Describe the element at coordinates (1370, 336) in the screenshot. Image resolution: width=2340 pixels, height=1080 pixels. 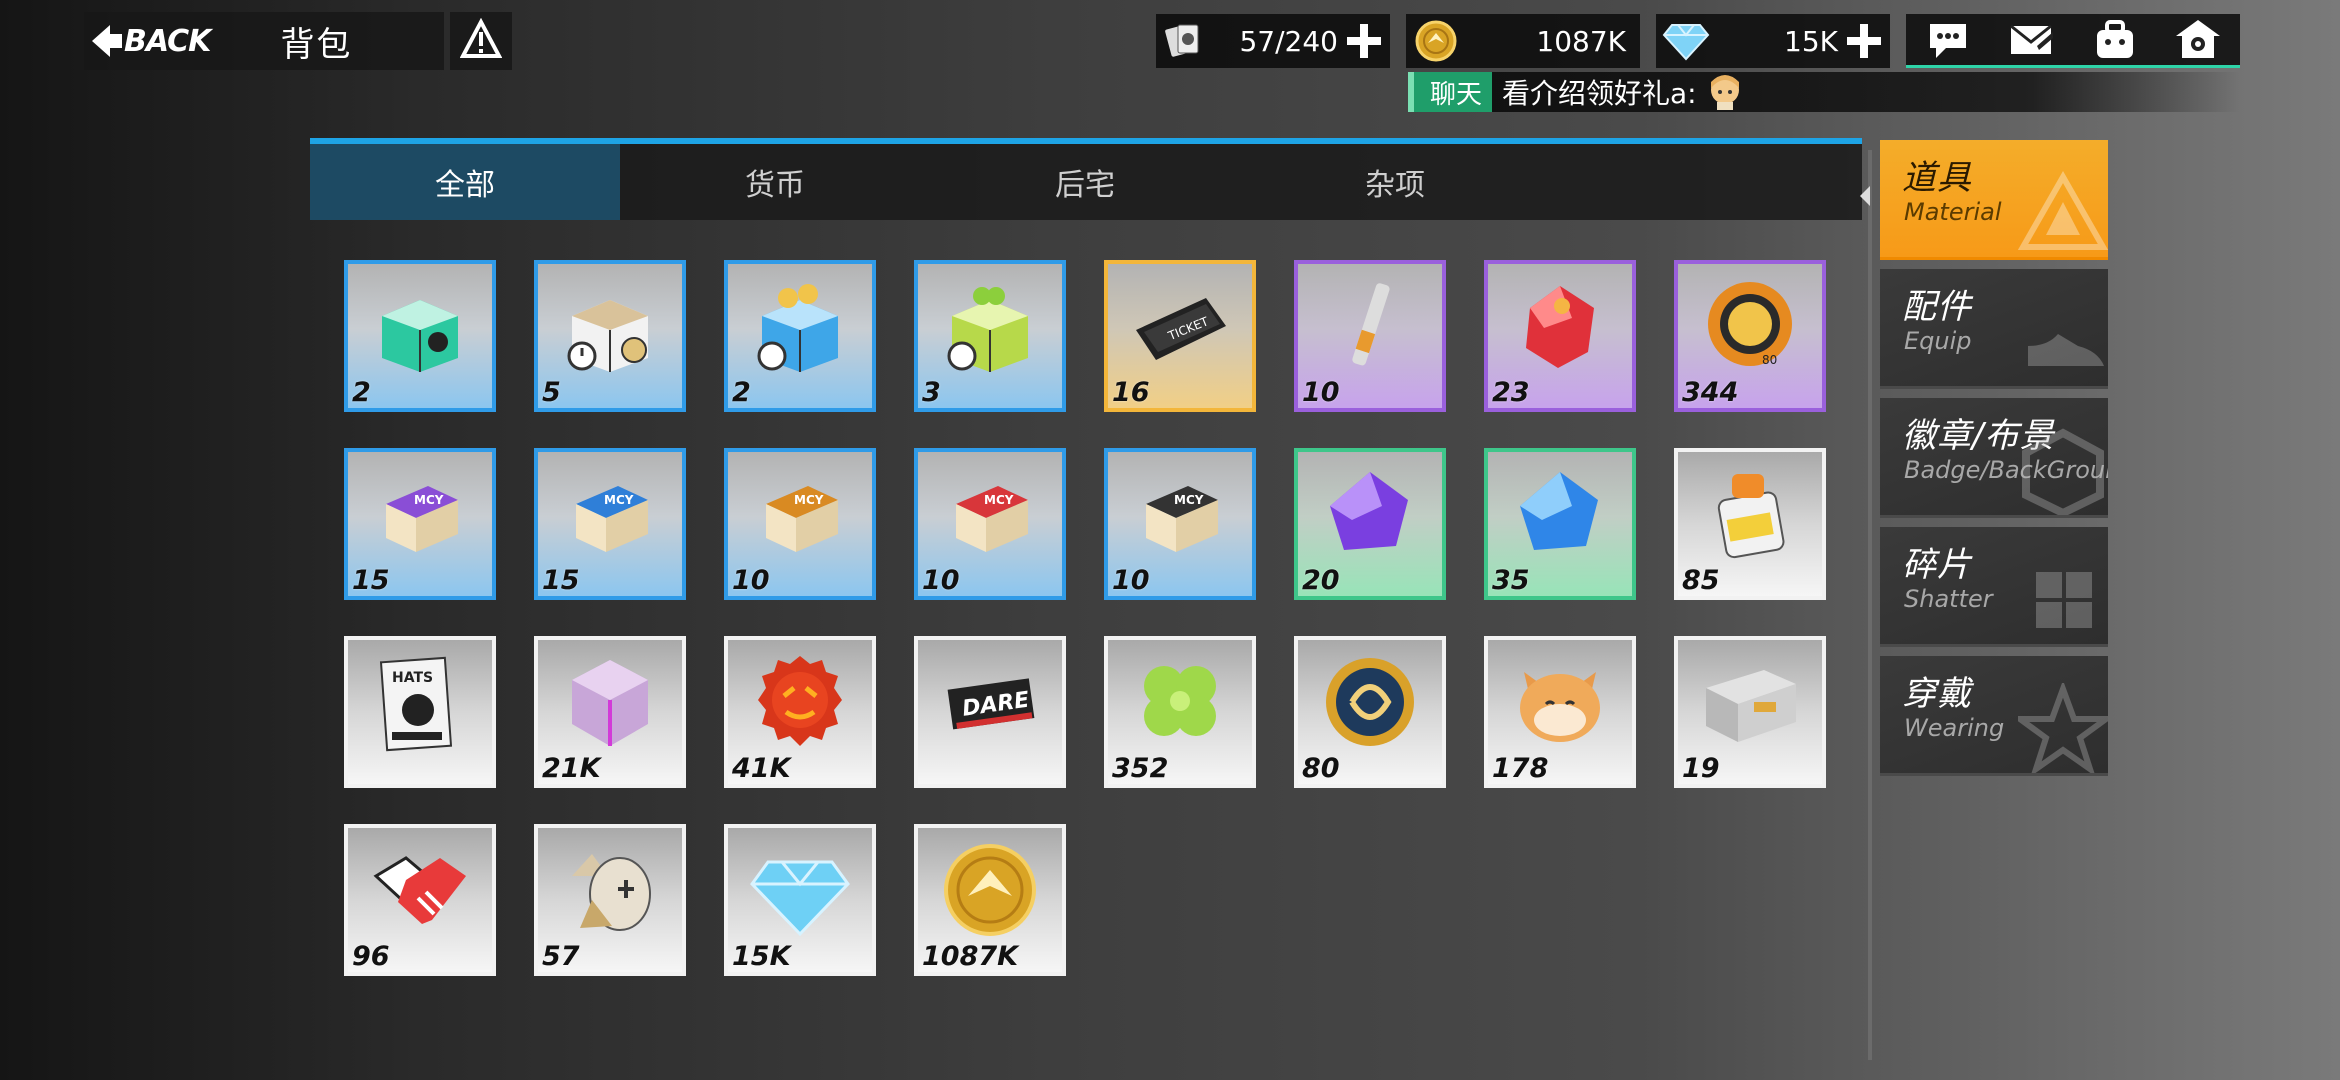
I see `inventory-item: 10` at that location.